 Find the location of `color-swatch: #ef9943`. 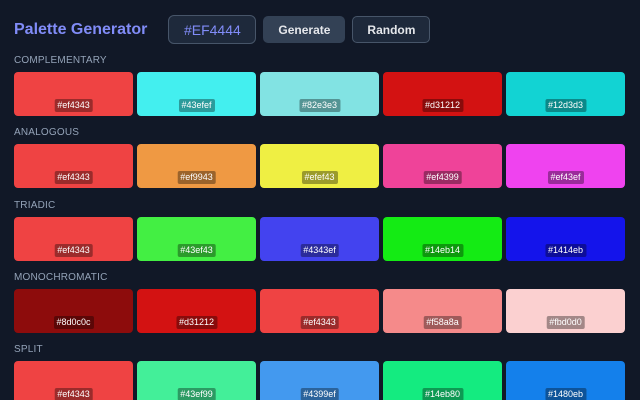

color-swatch: #ef9943 is located at coordinates (196, 166).